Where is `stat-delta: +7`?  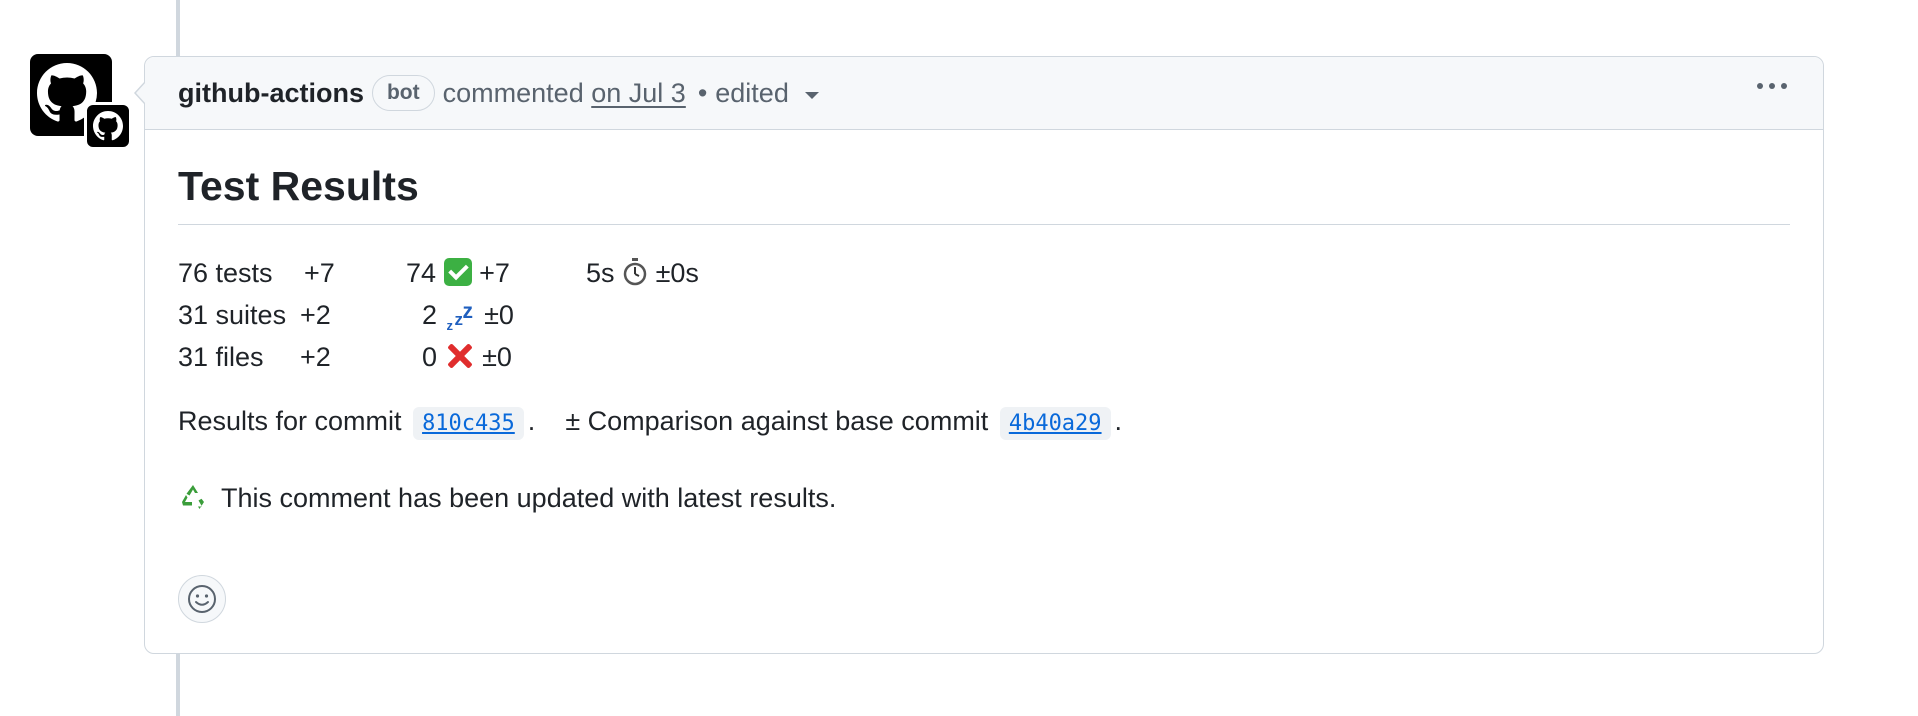 stat-delta: +7 is located at coordinates (319, 273).